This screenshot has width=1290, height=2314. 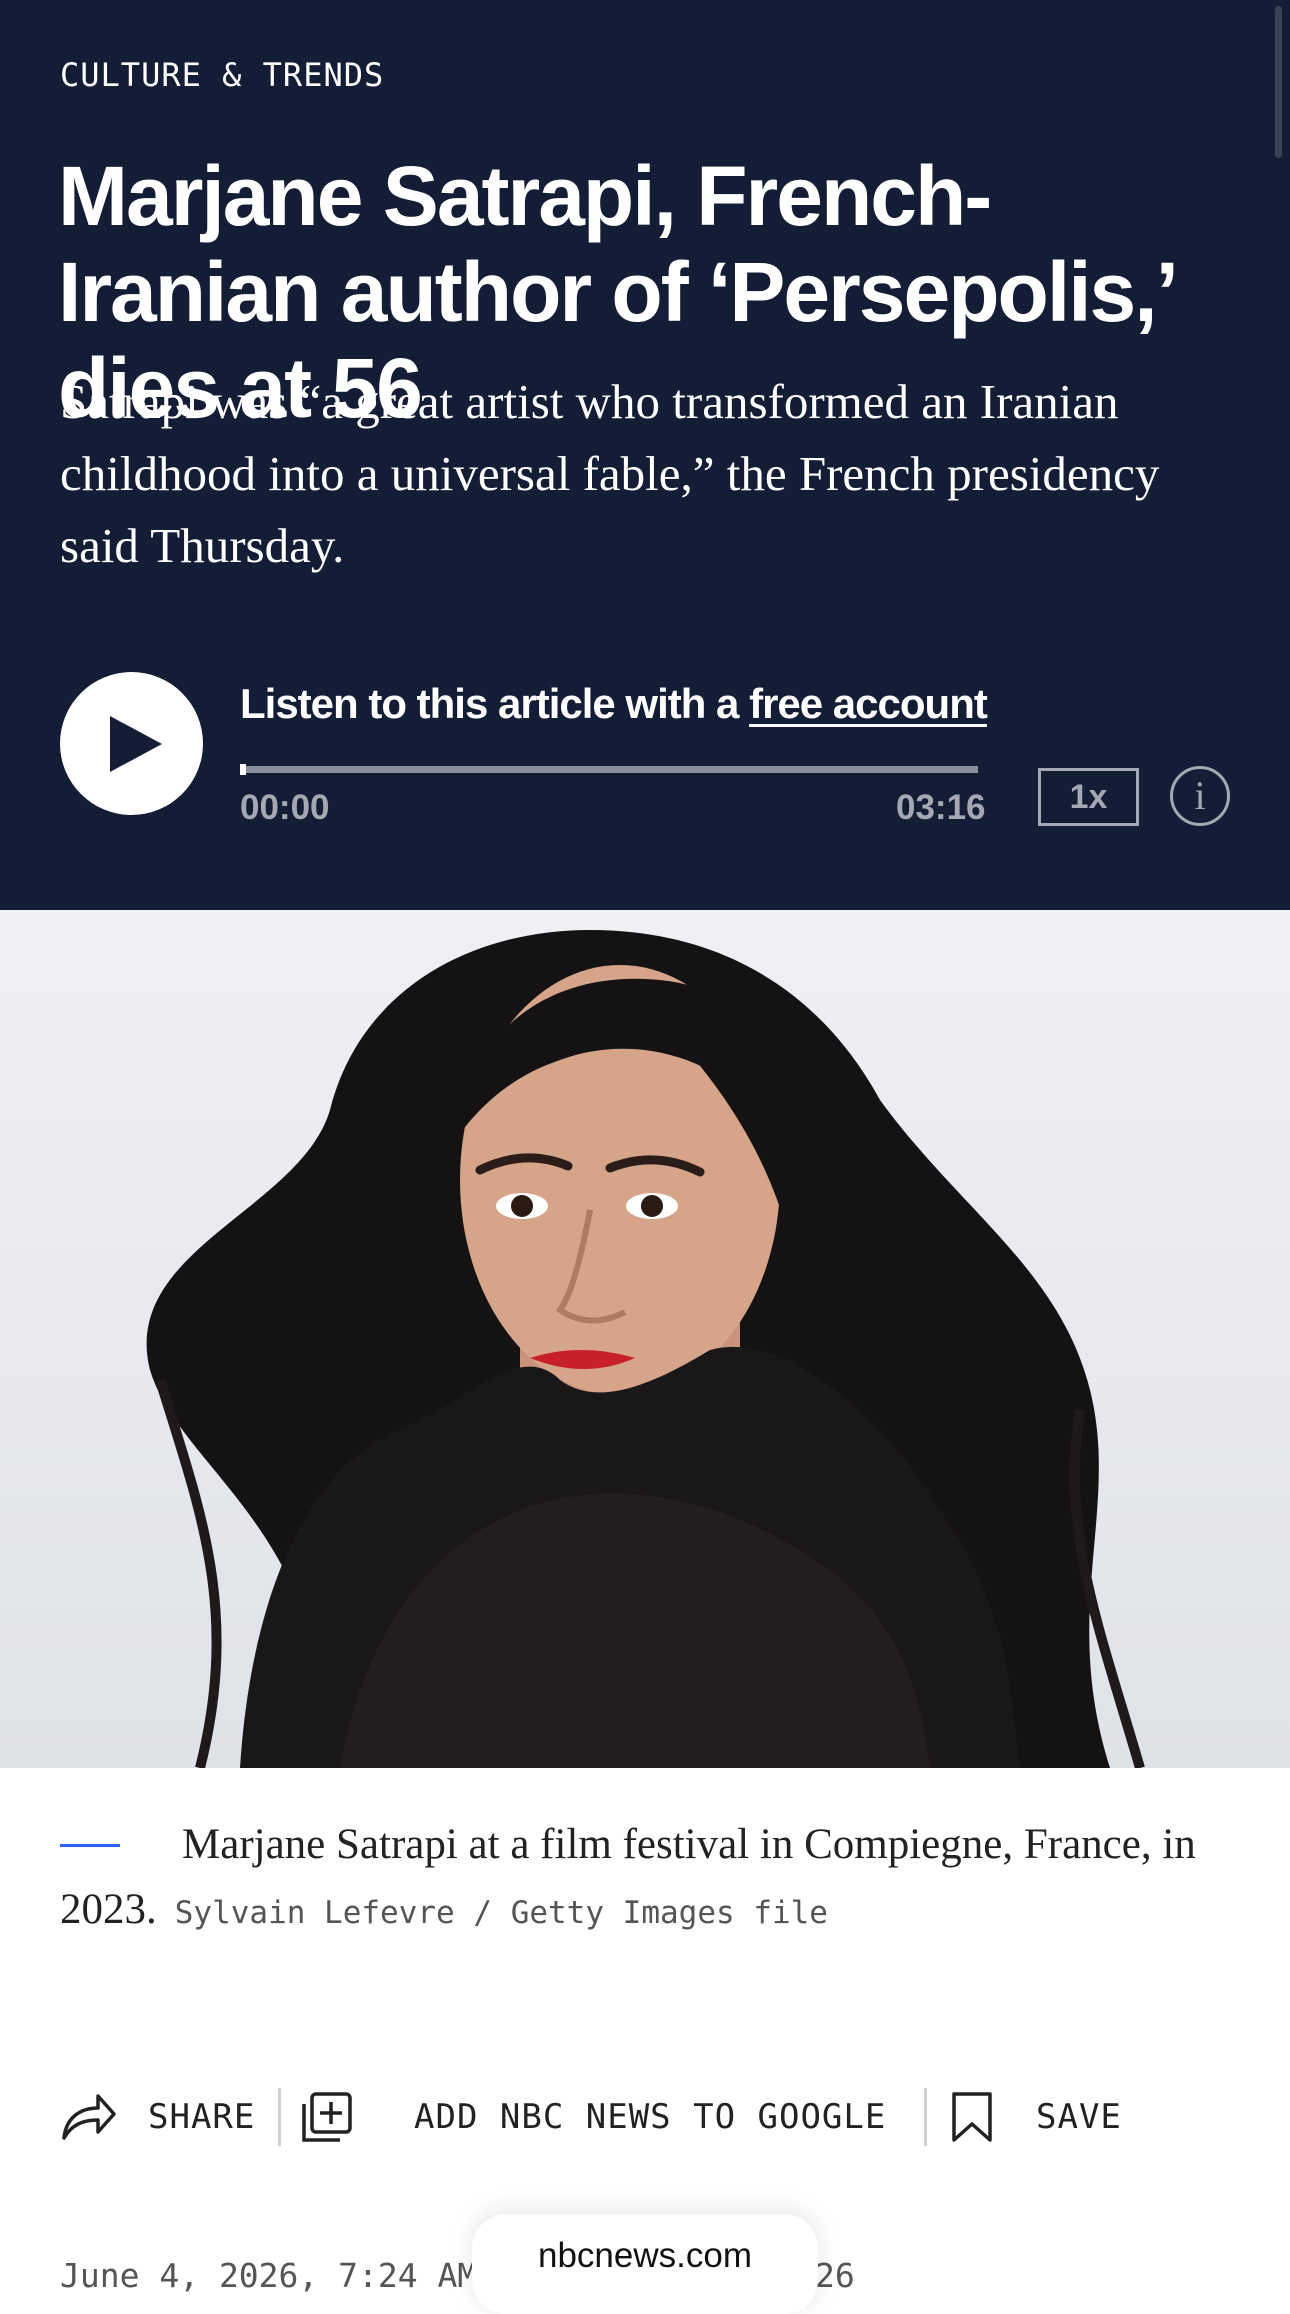 I want to click on audio-progress-bar, so click(x=609, y=769).